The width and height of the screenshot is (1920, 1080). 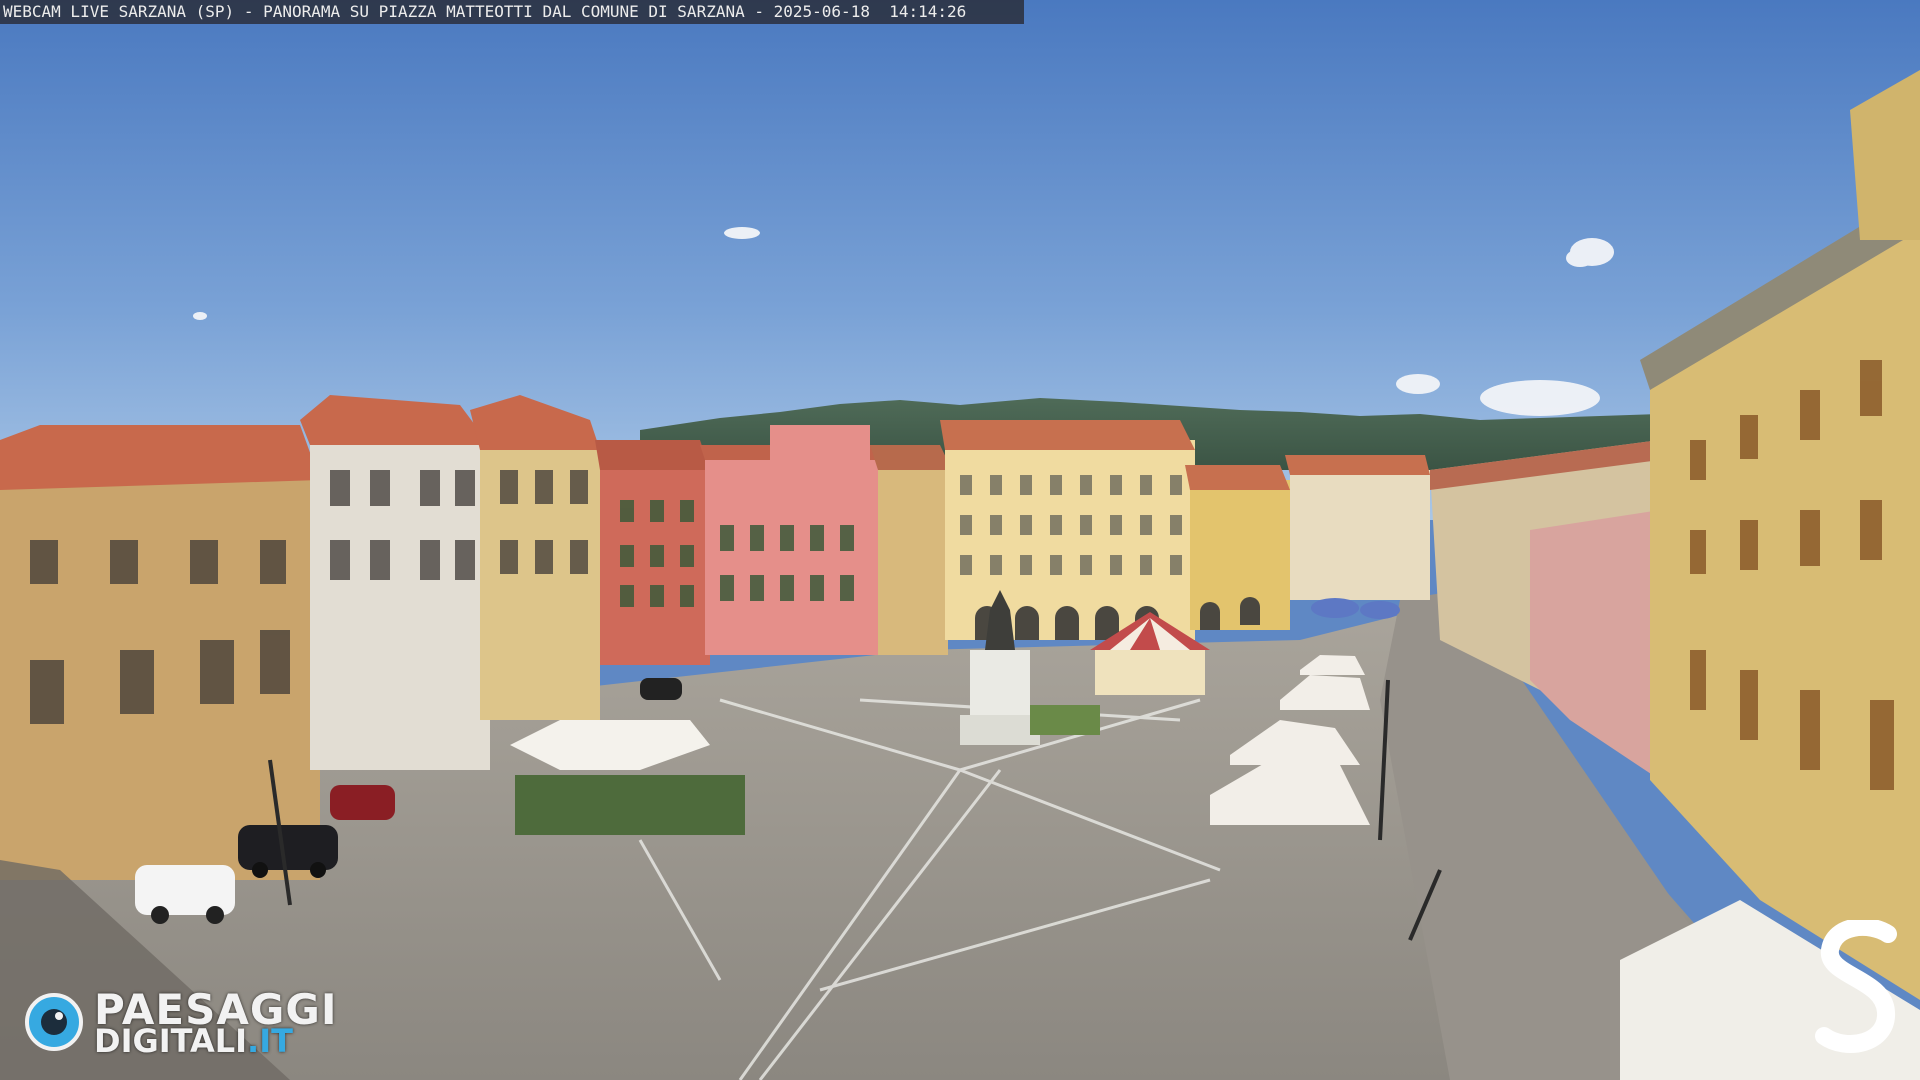 I want to click on central-buildings, so click(x=773, y=545).